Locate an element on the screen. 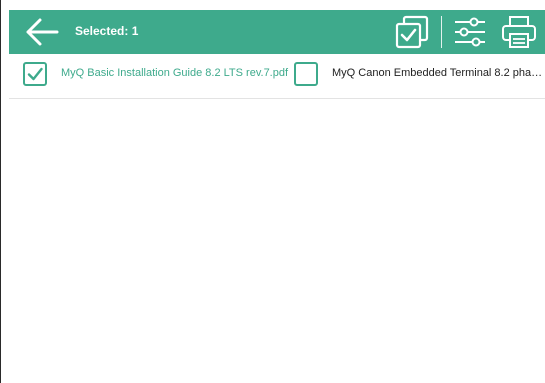 This screenshot has height=383, width=545. back-button is located at coordinates (42, 32).